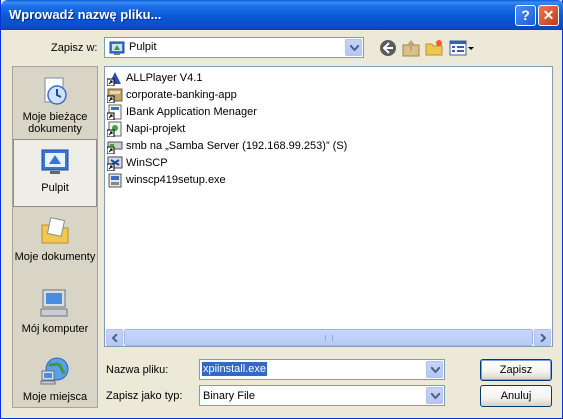 The width and height of the screenshot is (563, 419). I want to click on place-my-documents: Moje dokumenty, so click(55, 239).